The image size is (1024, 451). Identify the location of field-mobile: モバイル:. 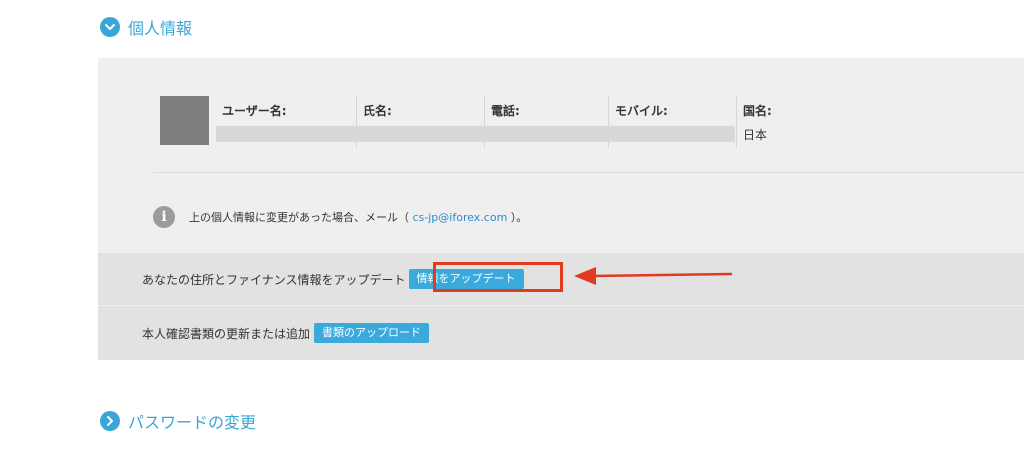
(672, 122).